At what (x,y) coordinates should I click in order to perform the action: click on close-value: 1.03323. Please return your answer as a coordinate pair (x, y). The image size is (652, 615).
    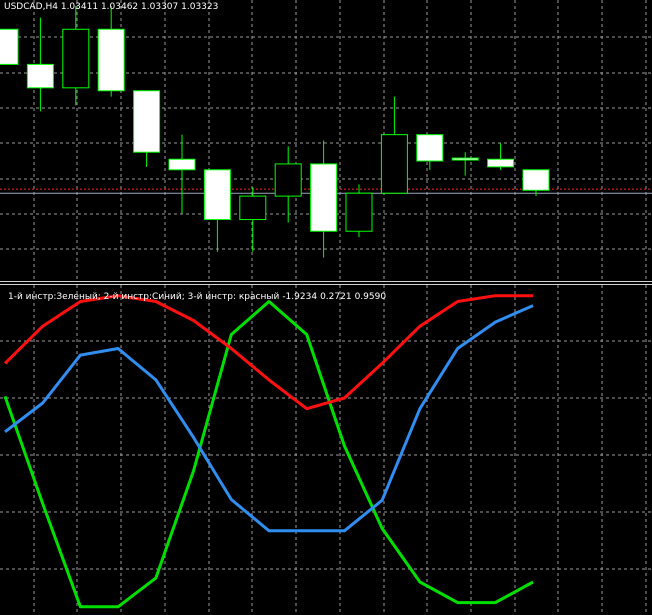
    Looking at the image, I should click on (200, 7).